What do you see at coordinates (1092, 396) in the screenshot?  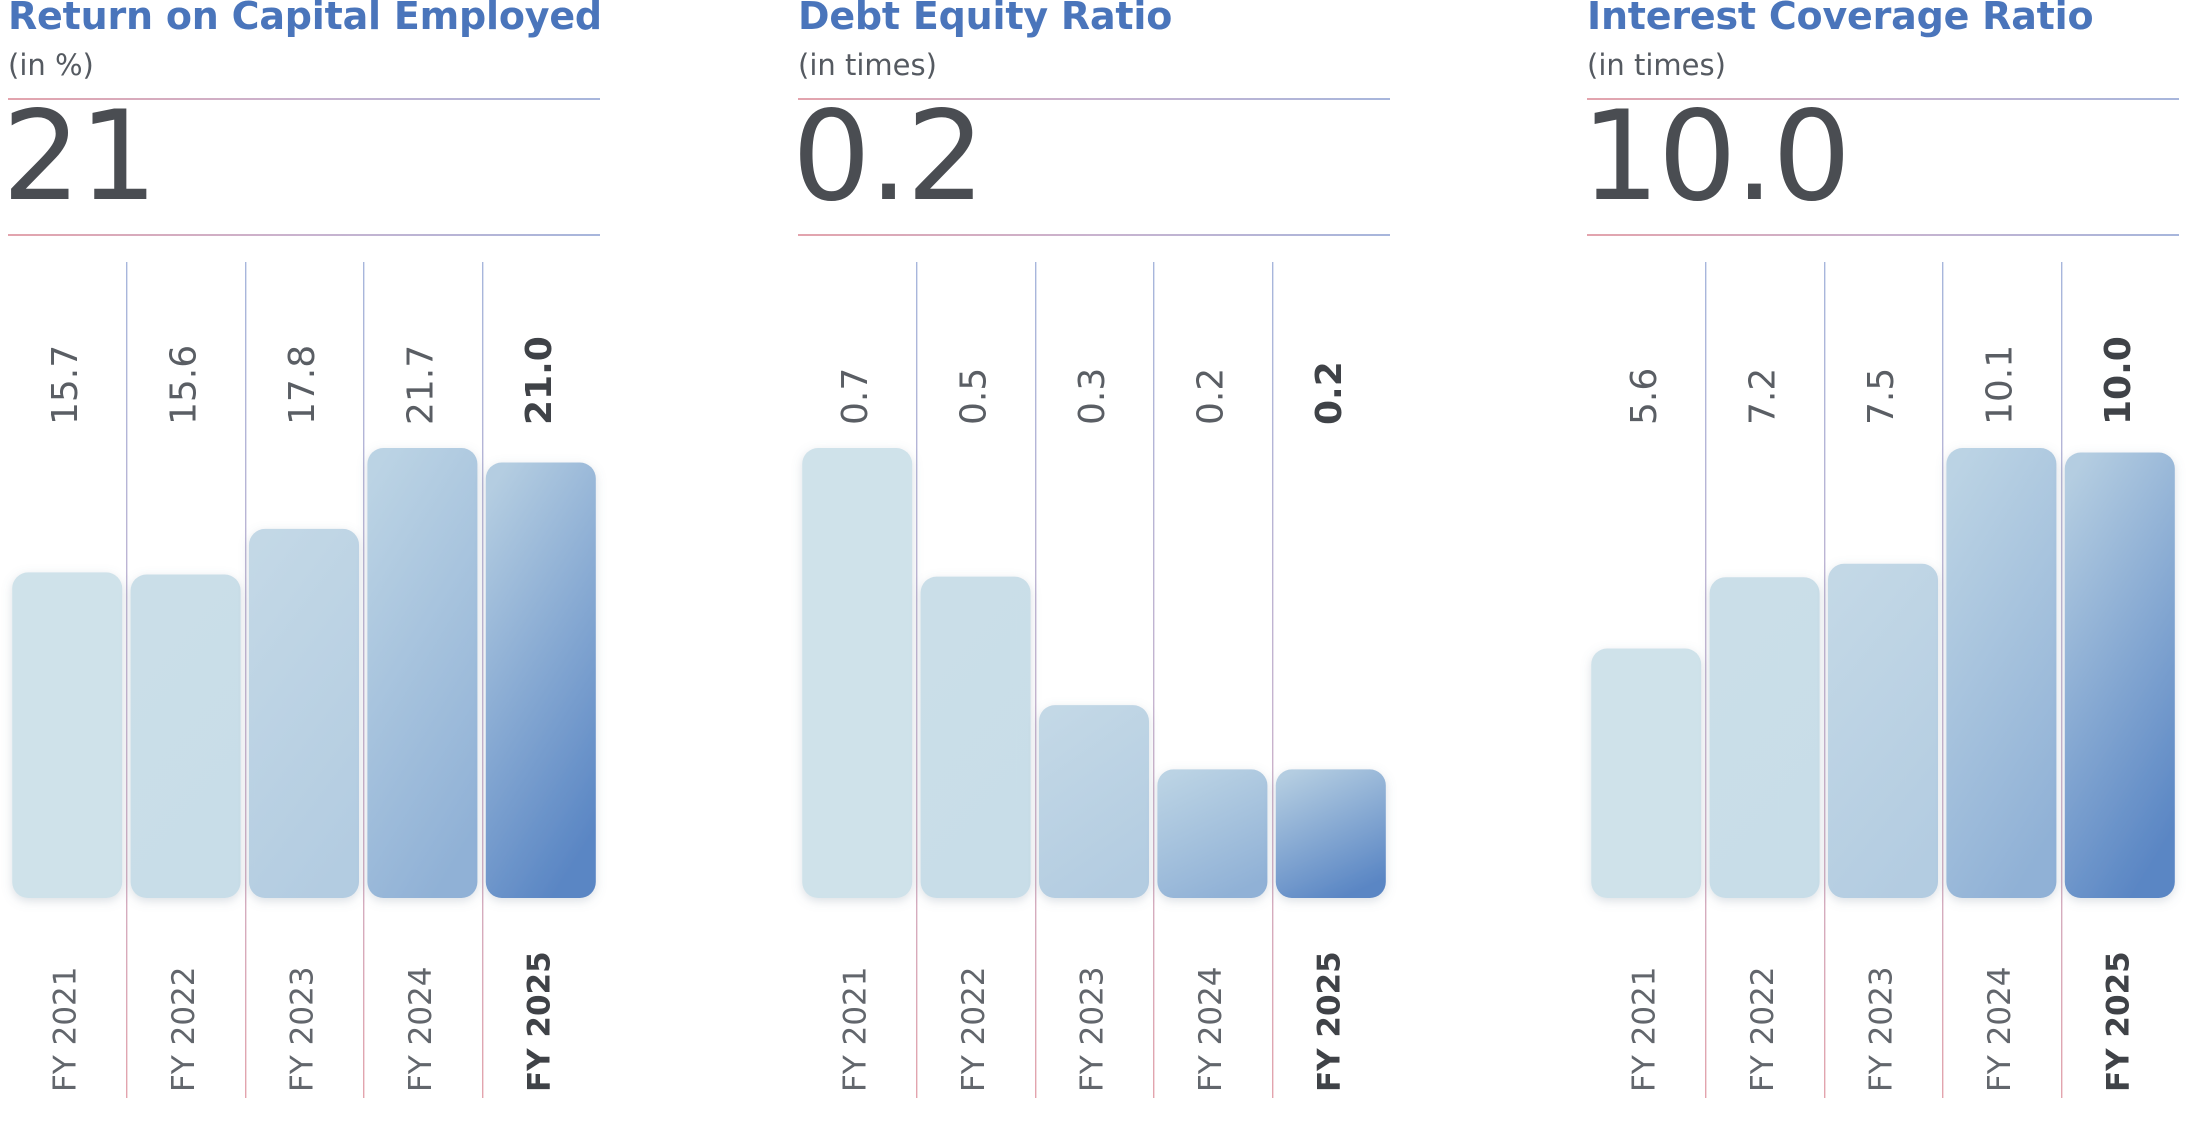 I see `value-label: 0.3` at bounding box center [1092, 396].